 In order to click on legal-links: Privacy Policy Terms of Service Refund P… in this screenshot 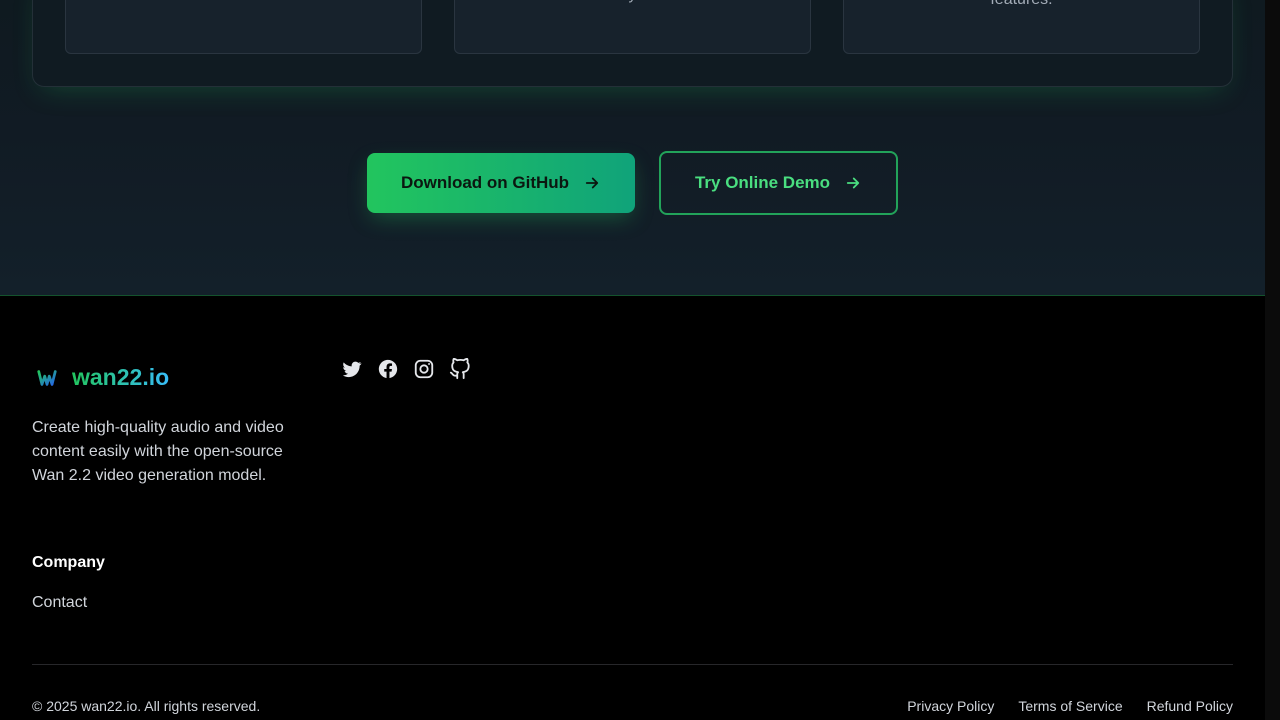, I will do `click(1070, 706)`.